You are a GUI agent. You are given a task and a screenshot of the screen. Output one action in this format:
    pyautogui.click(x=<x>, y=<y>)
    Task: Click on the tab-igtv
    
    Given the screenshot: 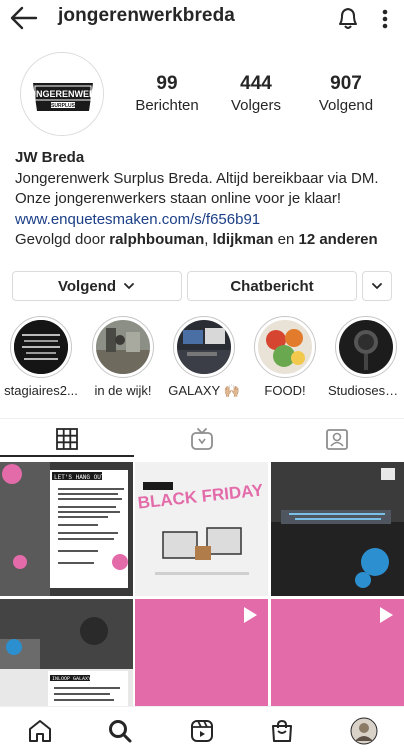 What is the action you would take?
    pyautogui.click(x=202, y=439)
    